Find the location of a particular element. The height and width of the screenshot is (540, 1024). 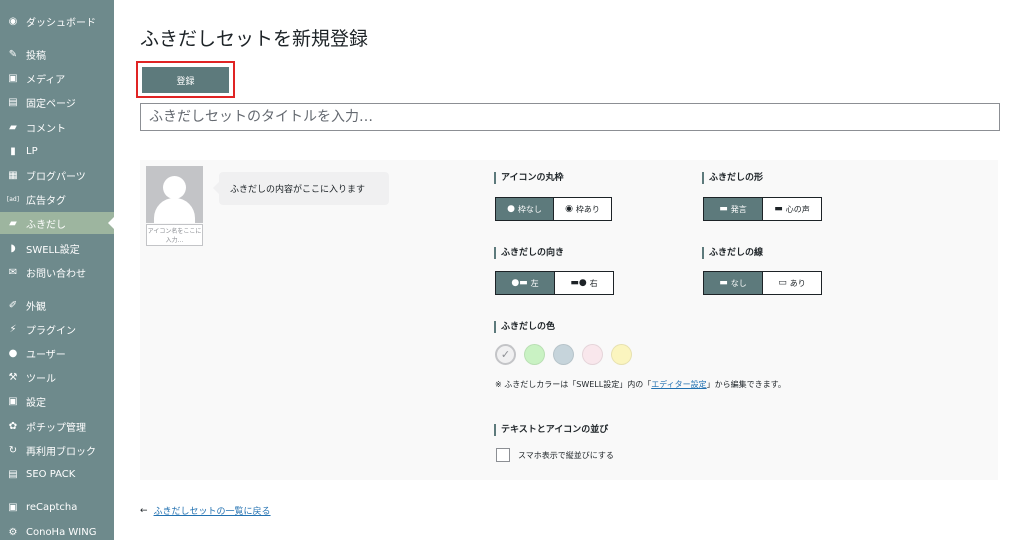

register-highlight-box: 登録 is located at coordinates (185, 79).